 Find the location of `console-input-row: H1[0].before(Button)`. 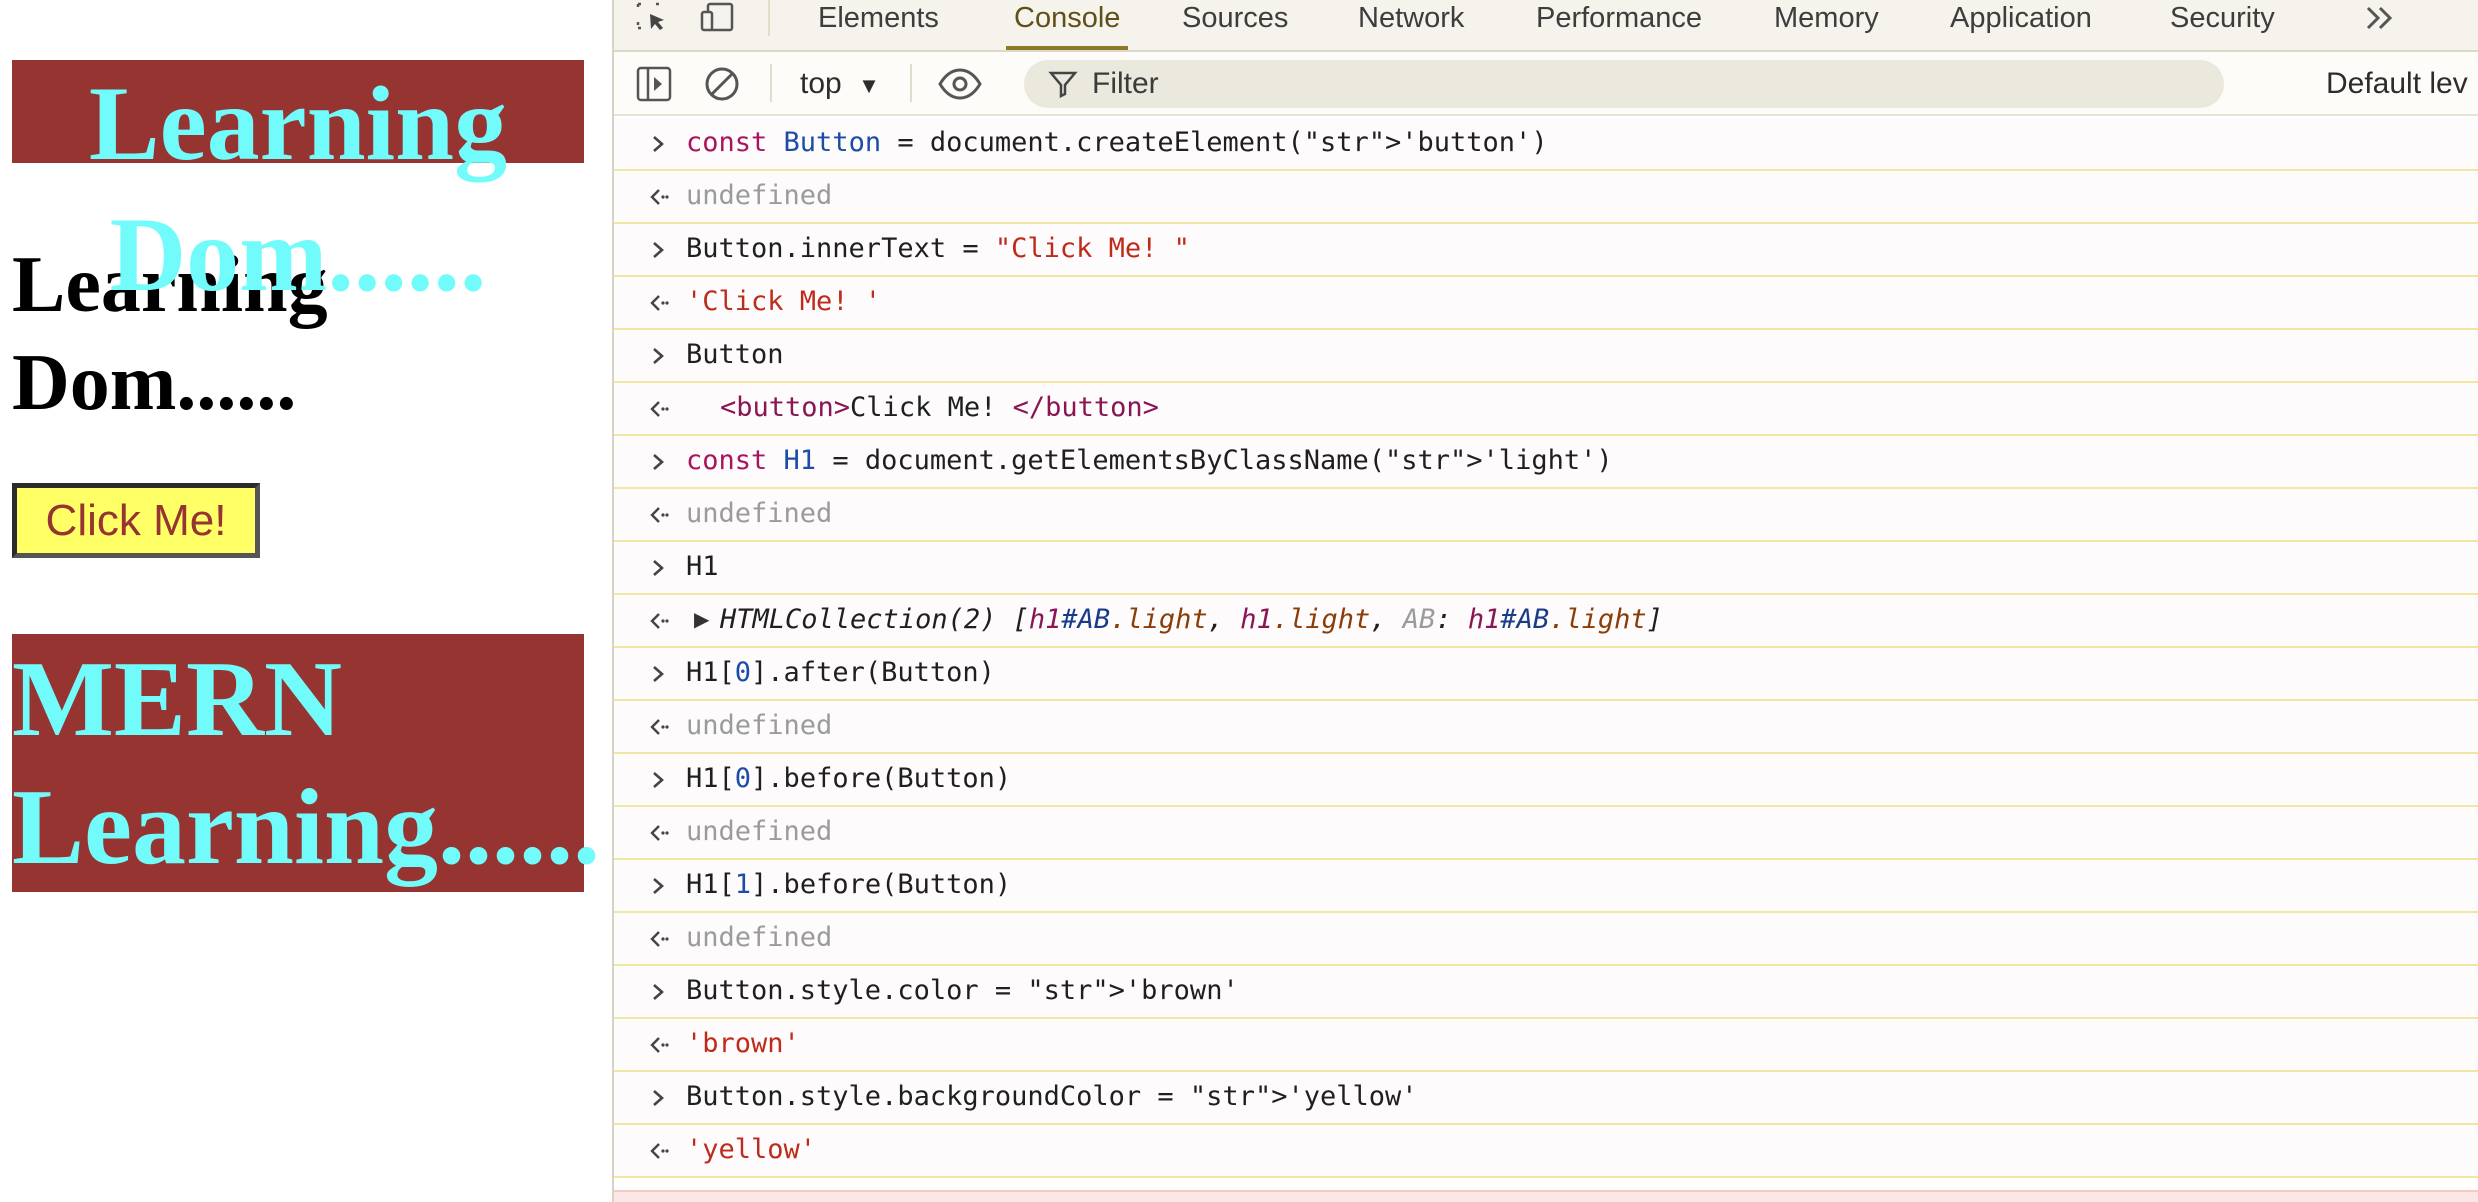

console-input-row: H1[0].before(Button) is located at coordinates (1546, 780).